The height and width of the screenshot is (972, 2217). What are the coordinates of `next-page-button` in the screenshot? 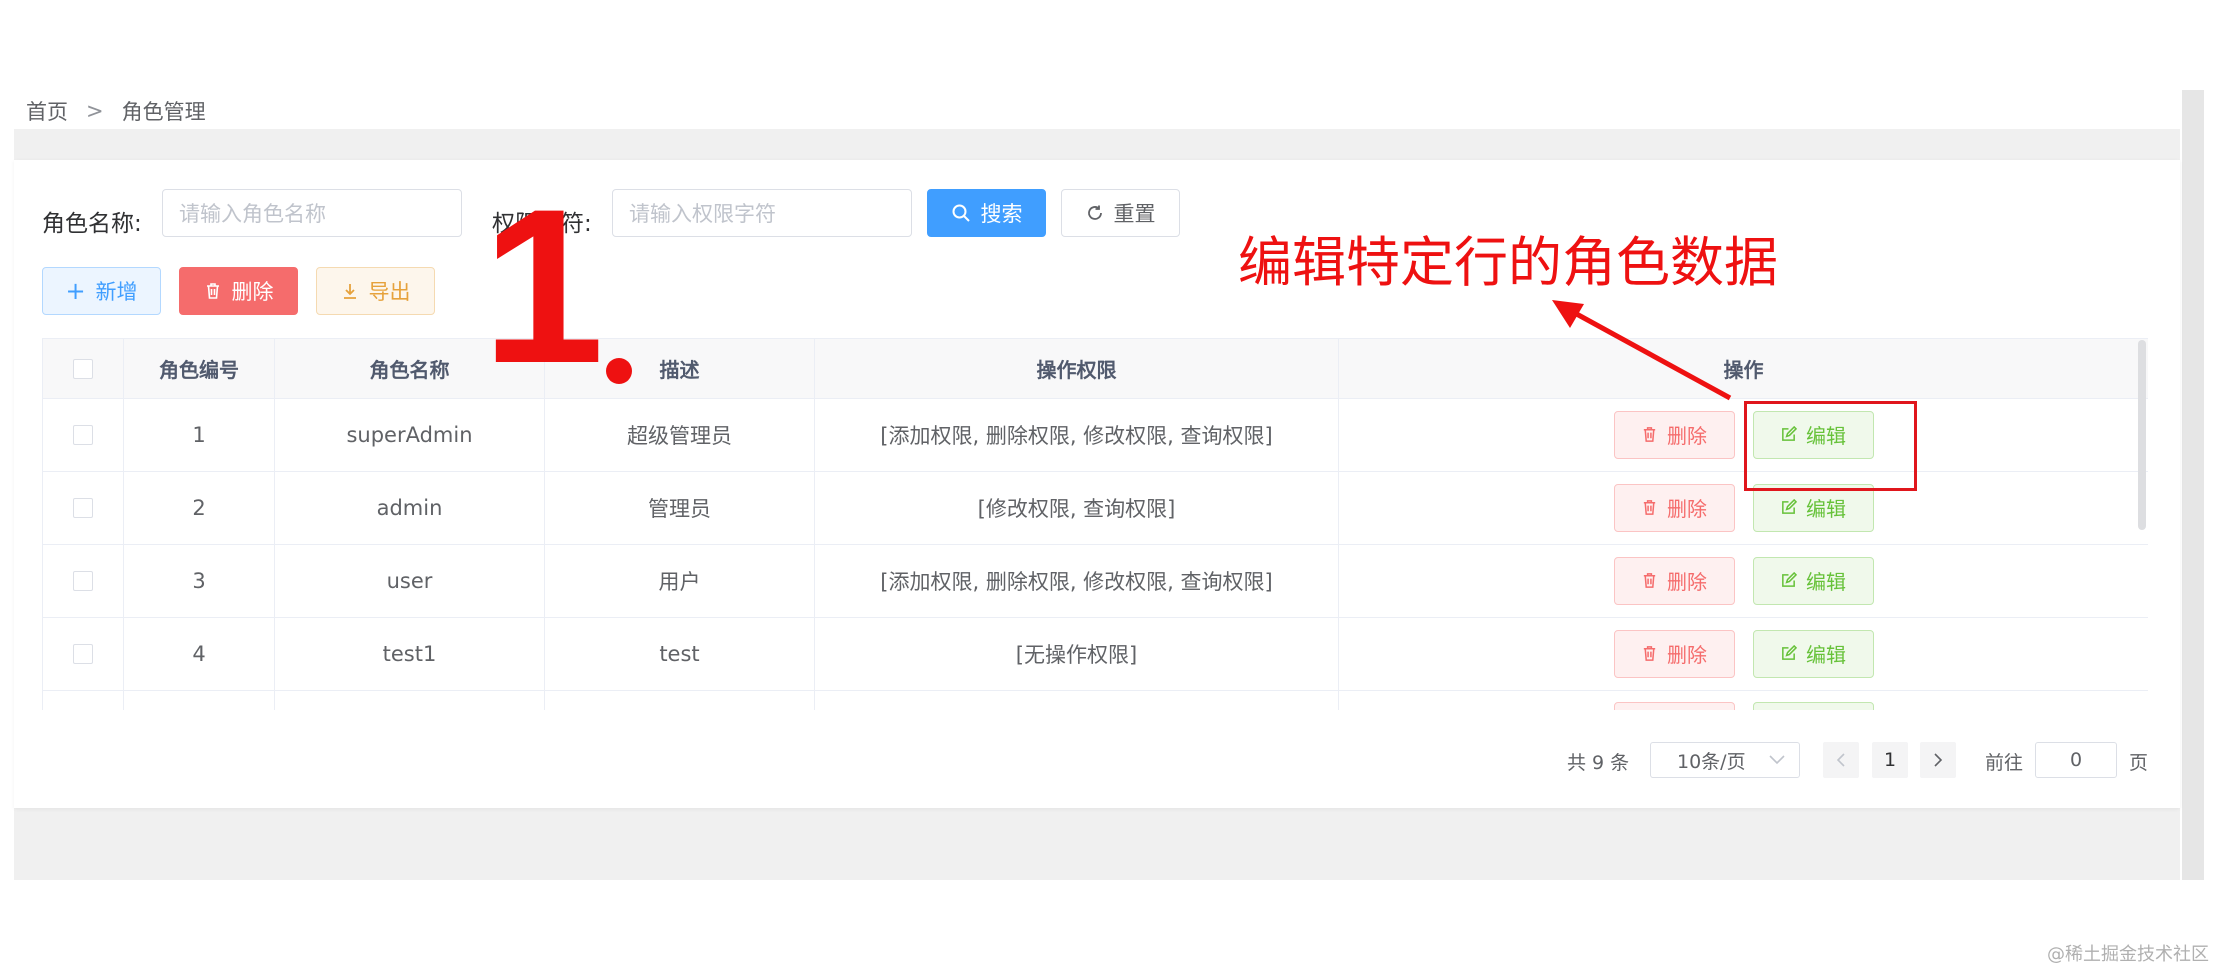 It's located at (1938, 760).